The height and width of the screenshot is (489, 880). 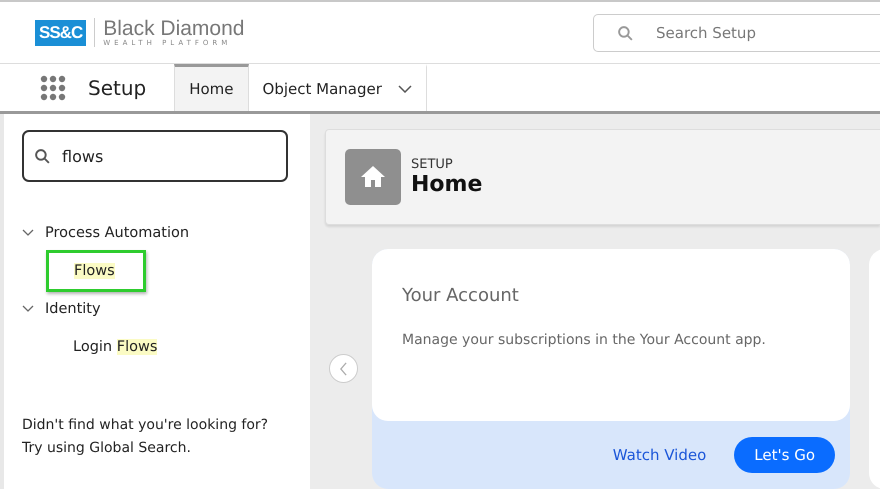 I want to click on search-field: Search Setup, so click(x=736, y=33).